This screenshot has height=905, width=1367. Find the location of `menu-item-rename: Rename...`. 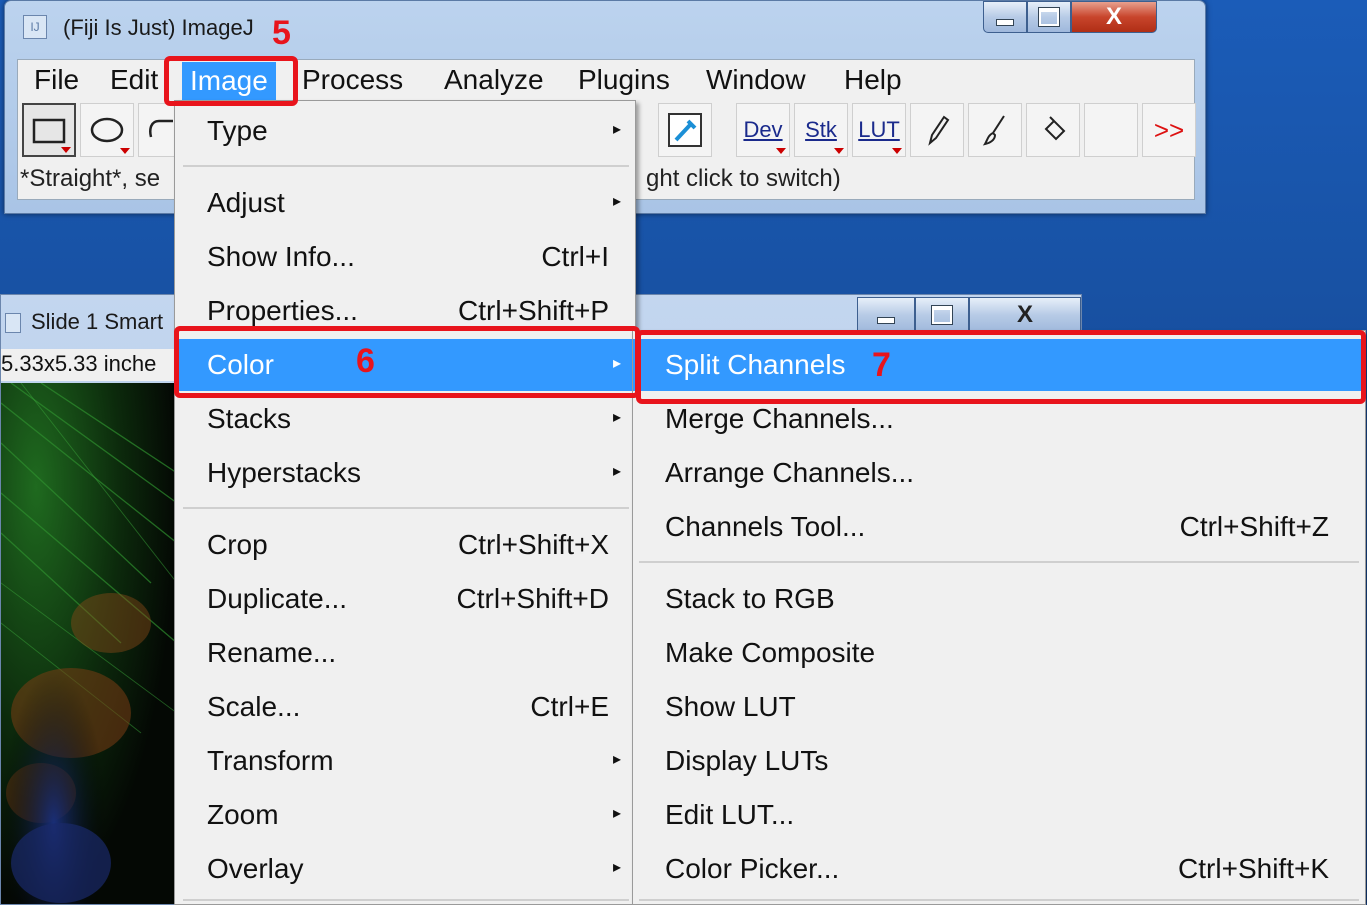

menu-item-rename: Rename... is located at coordinates (404, 653).